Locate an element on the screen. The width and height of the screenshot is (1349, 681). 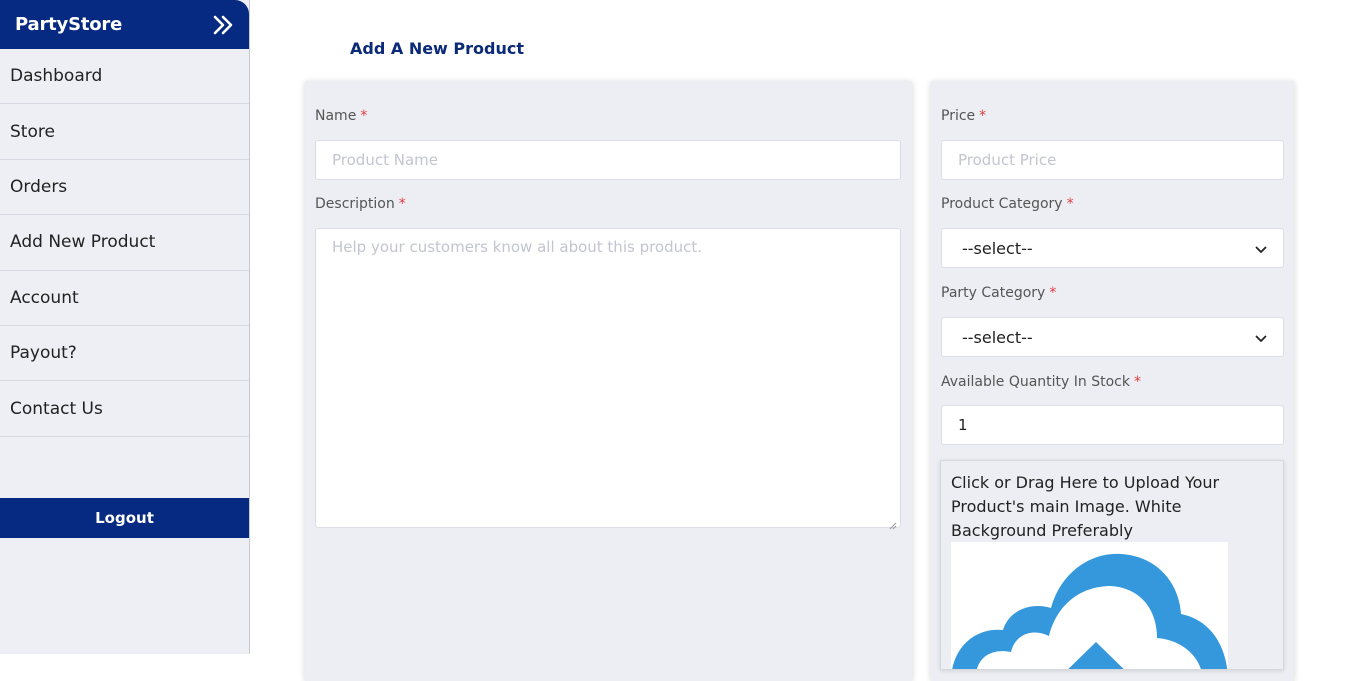
logout-button: Logout is located at coordinates (124, 518).